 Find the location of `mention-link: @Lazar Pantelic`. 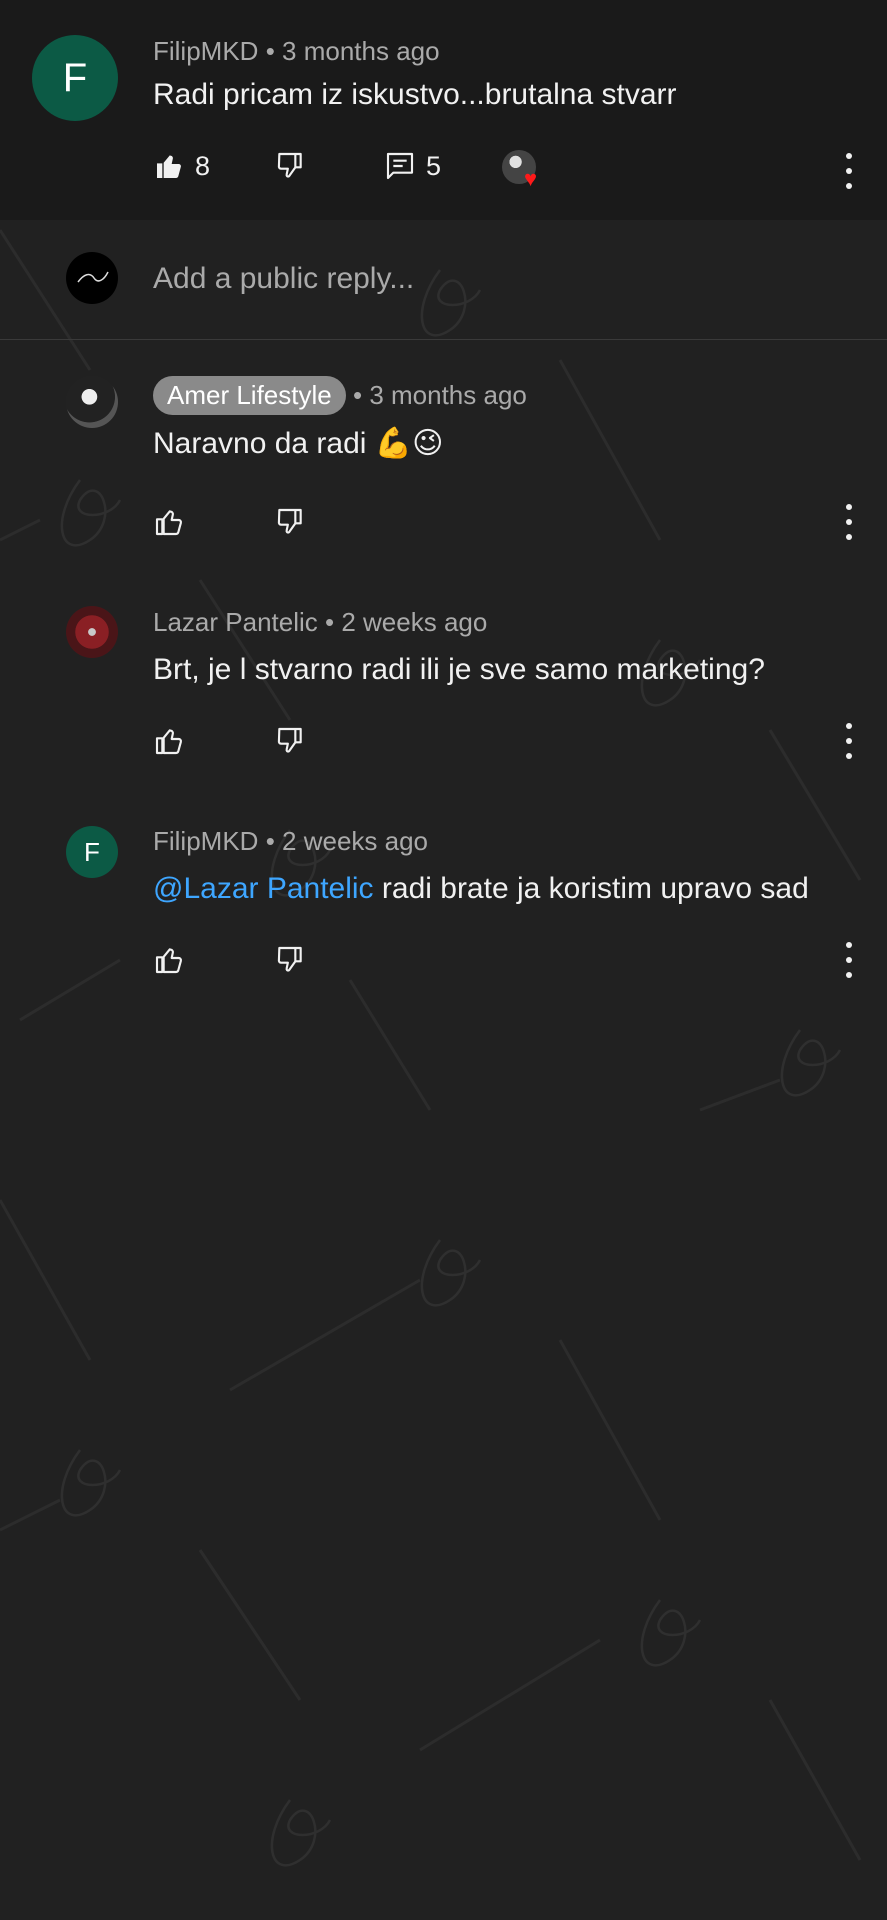

mention-link: @Lazar Pantelic is located at coordinates (263, 888).